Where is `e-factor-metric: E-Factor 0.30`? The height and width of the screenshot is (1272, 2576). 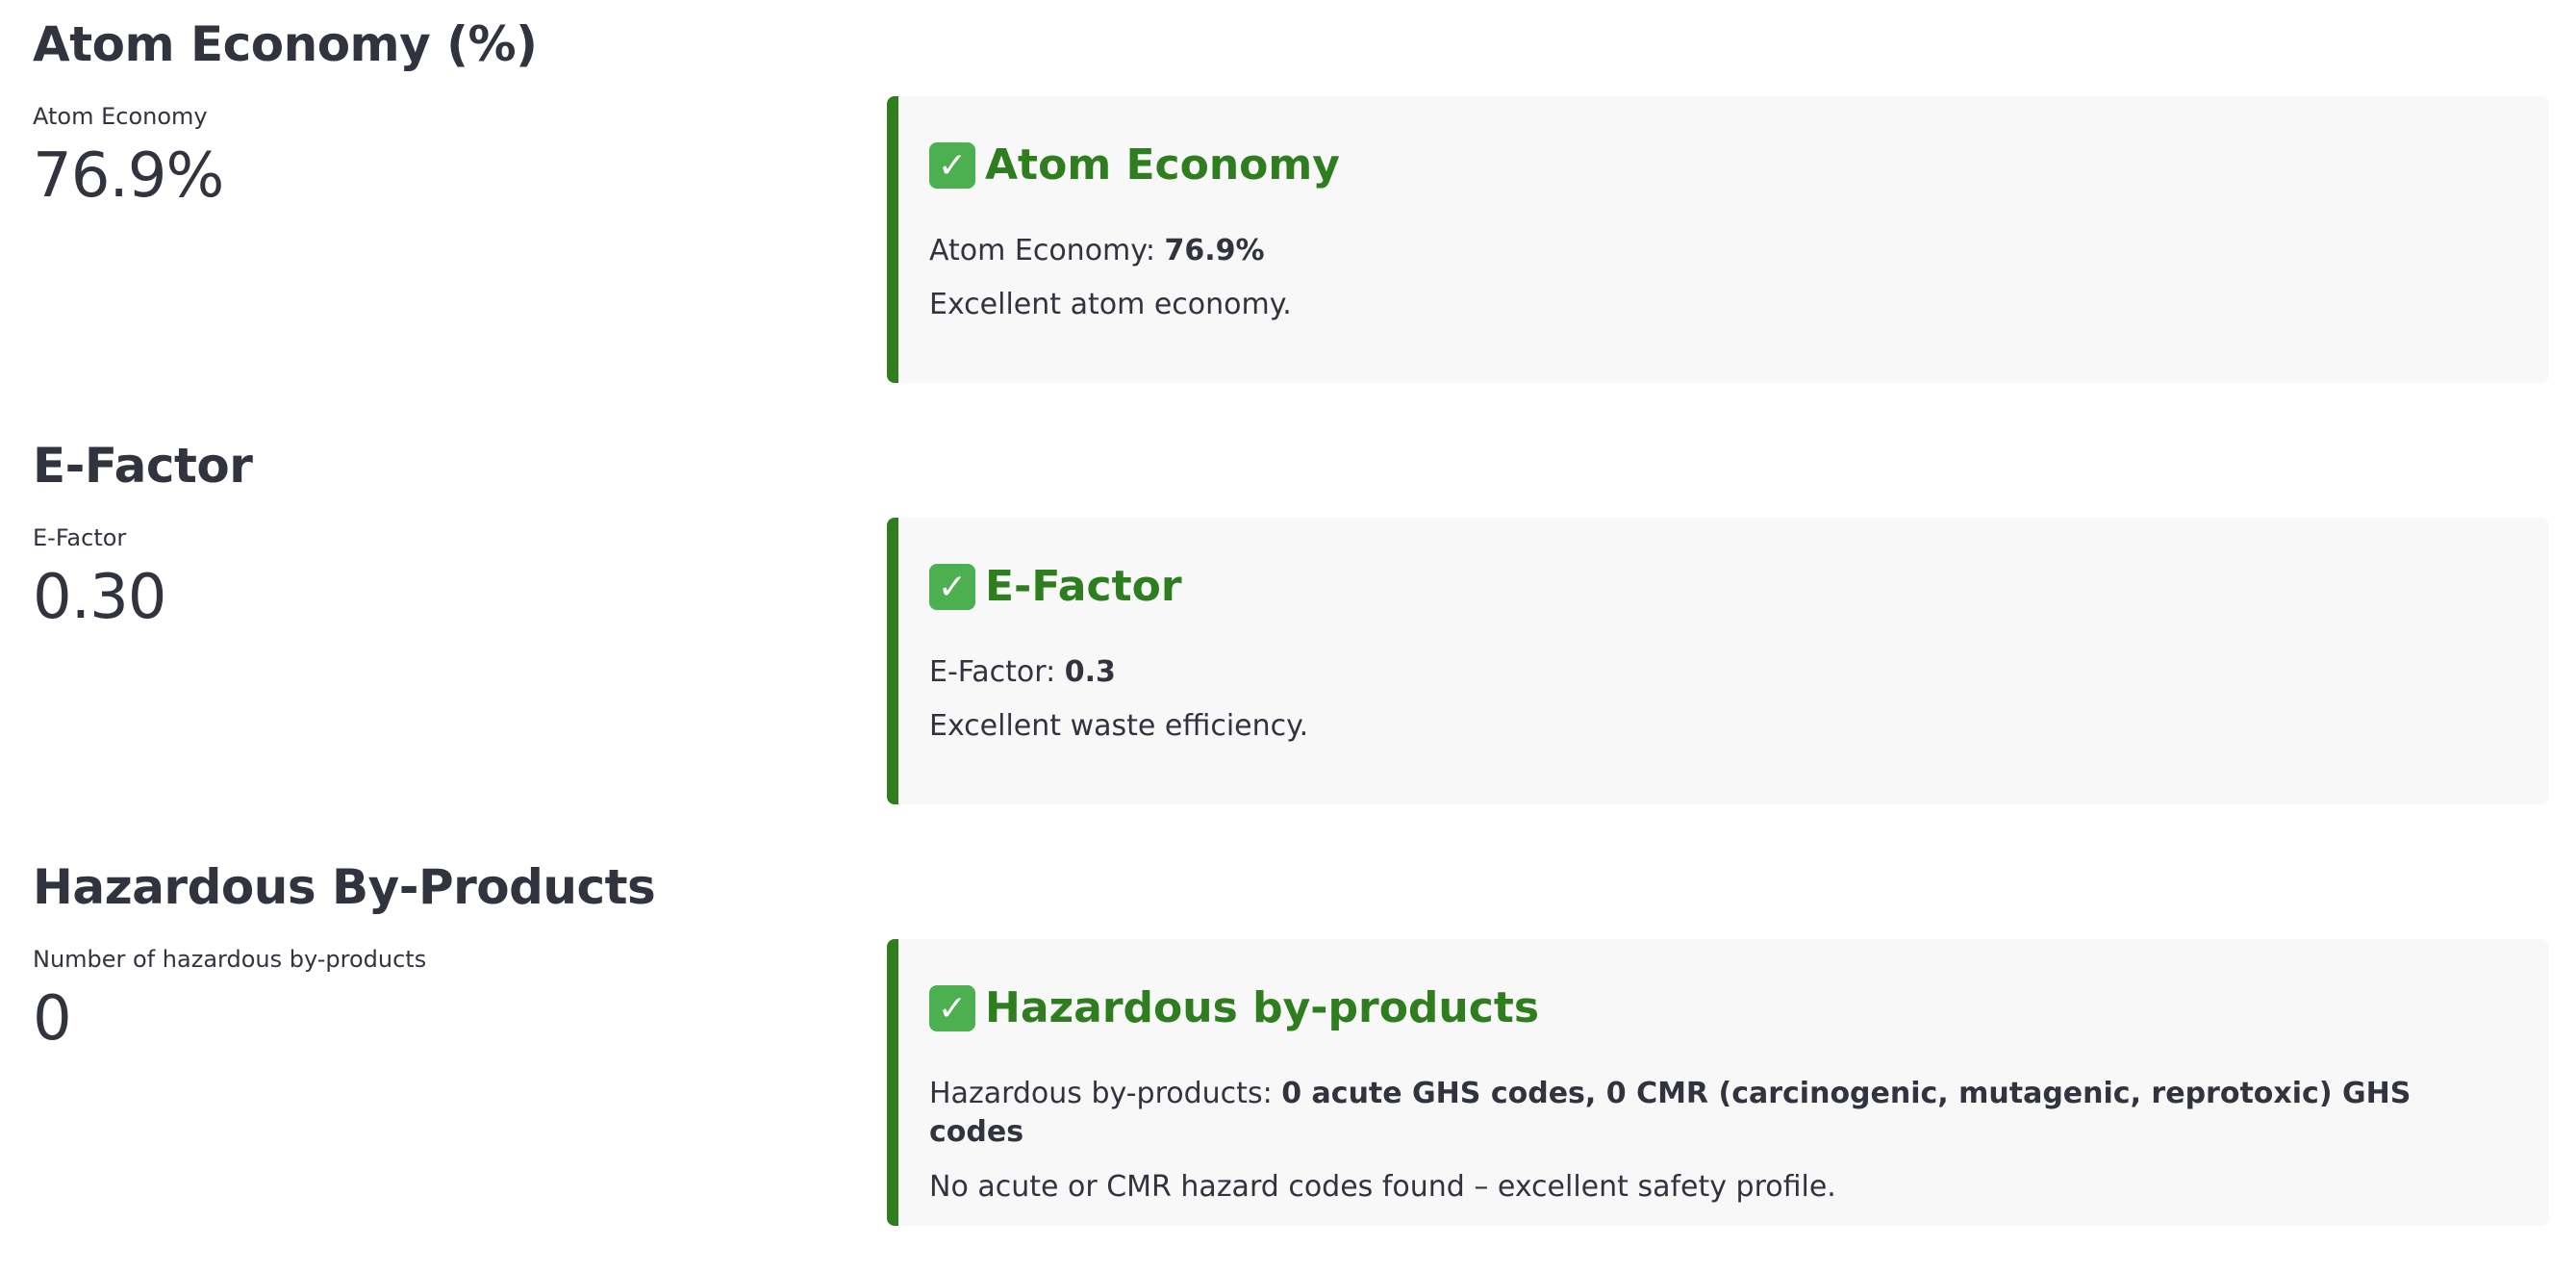 e-factor-metric: E-Factor 0.30 is located at coordinates (442, 579).